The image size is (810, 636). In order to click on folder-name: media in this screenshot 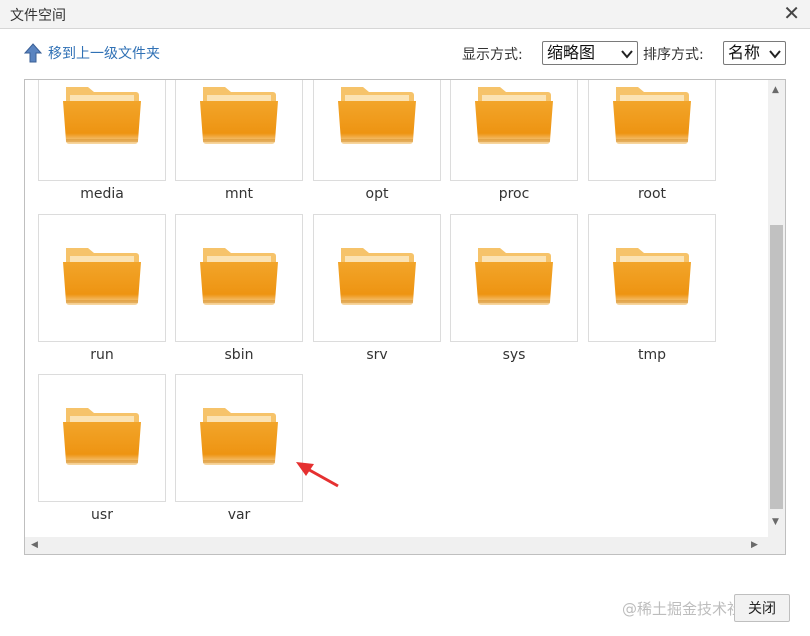, I will do `click(102, 194)`.